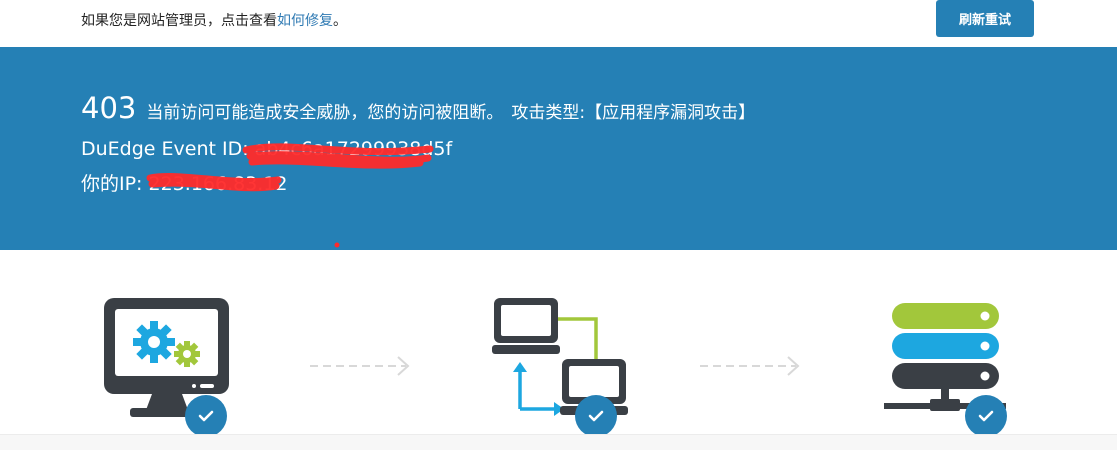 Image resolution: width=1117 pixels, height=450 pixels. I want to click on status-code: 403, so click(109, 108).